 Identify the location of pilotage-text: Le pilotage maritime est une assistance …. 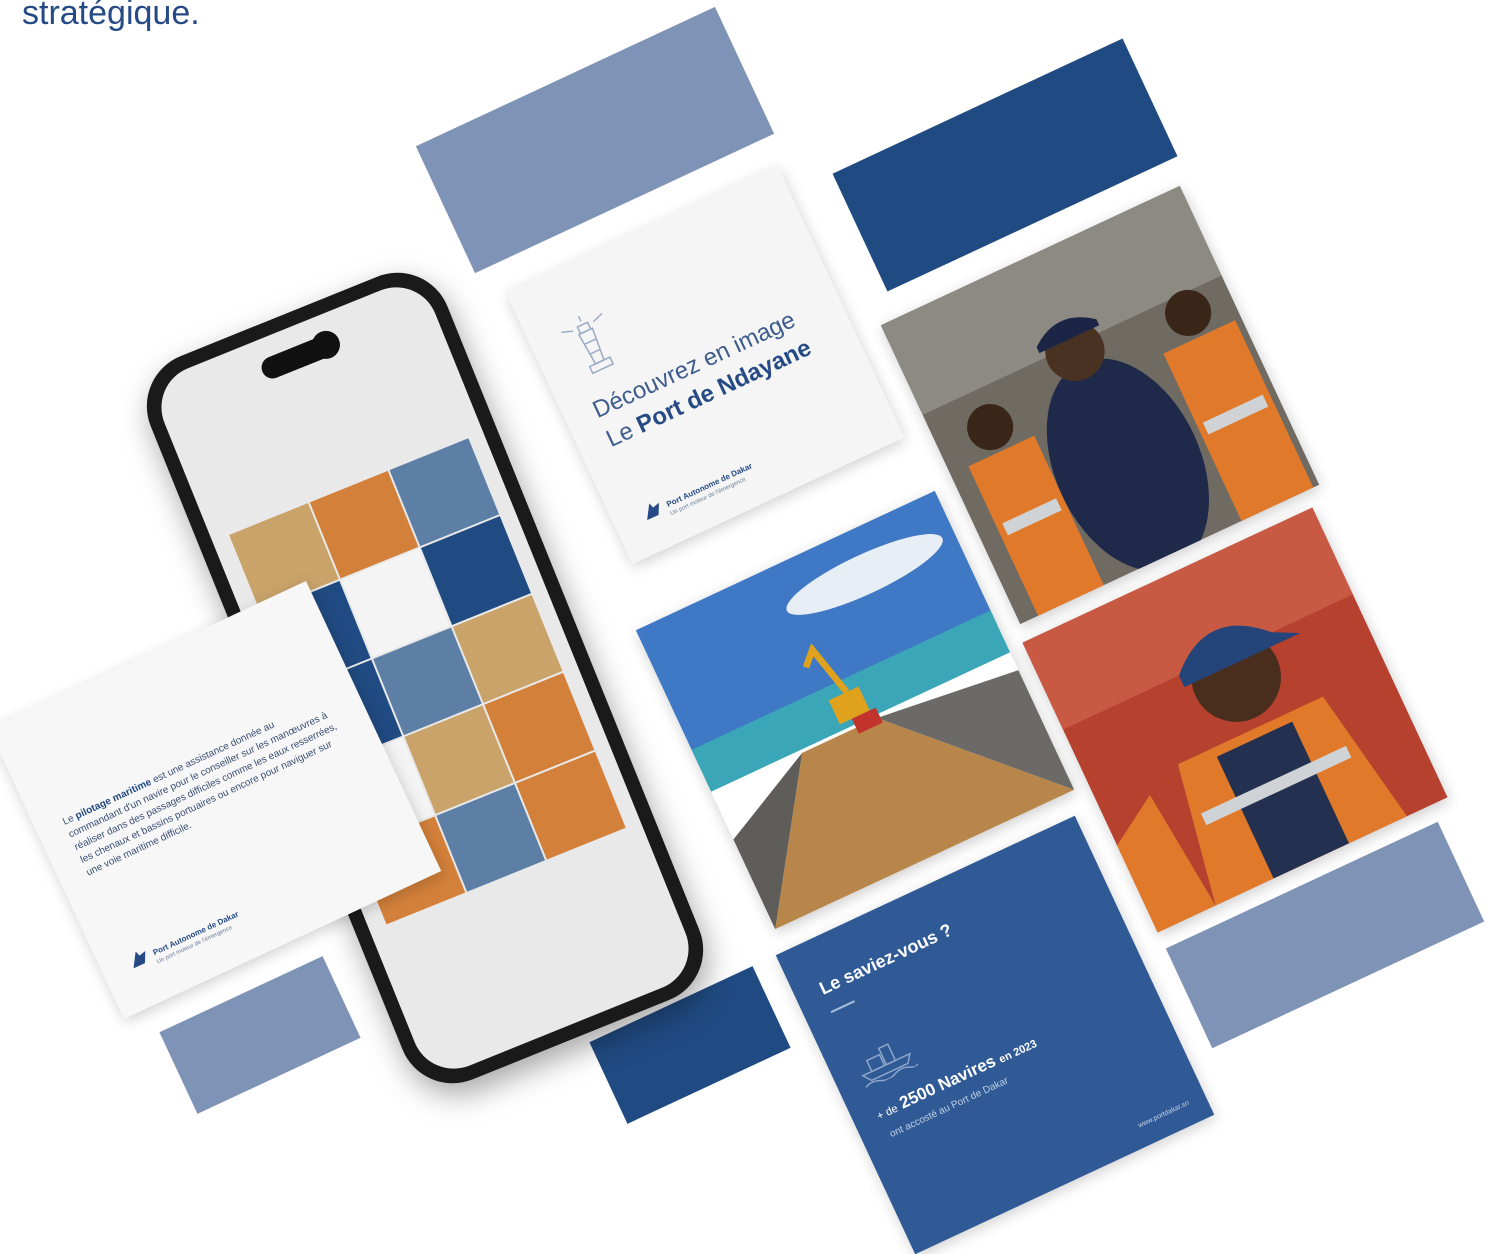
(207, 787).